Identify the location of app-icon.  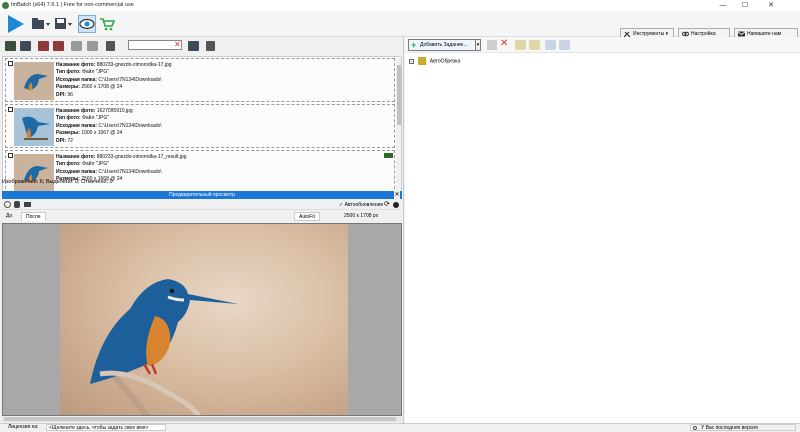
(5, 5).